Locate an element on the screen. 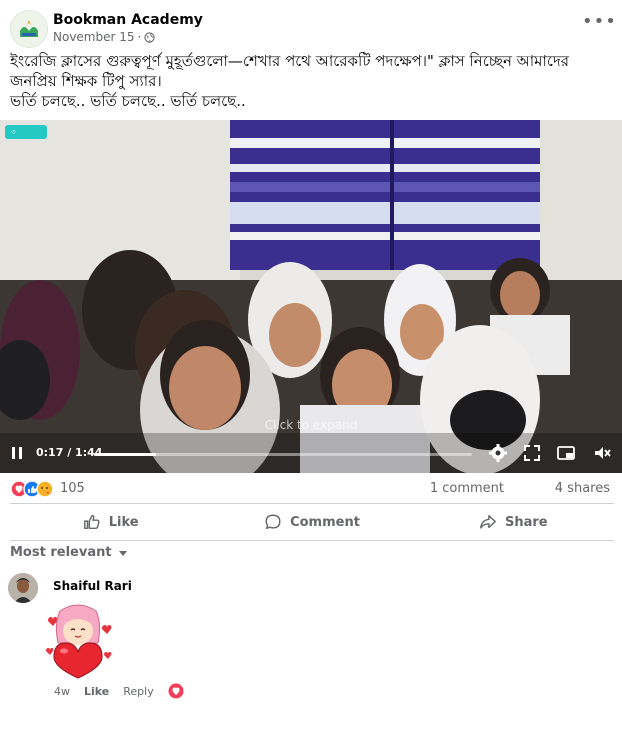 Image resolution: width=622 pixels, height=748 pixels. commenter-name: Shaiful Rari is located at coordinates (92, 586).